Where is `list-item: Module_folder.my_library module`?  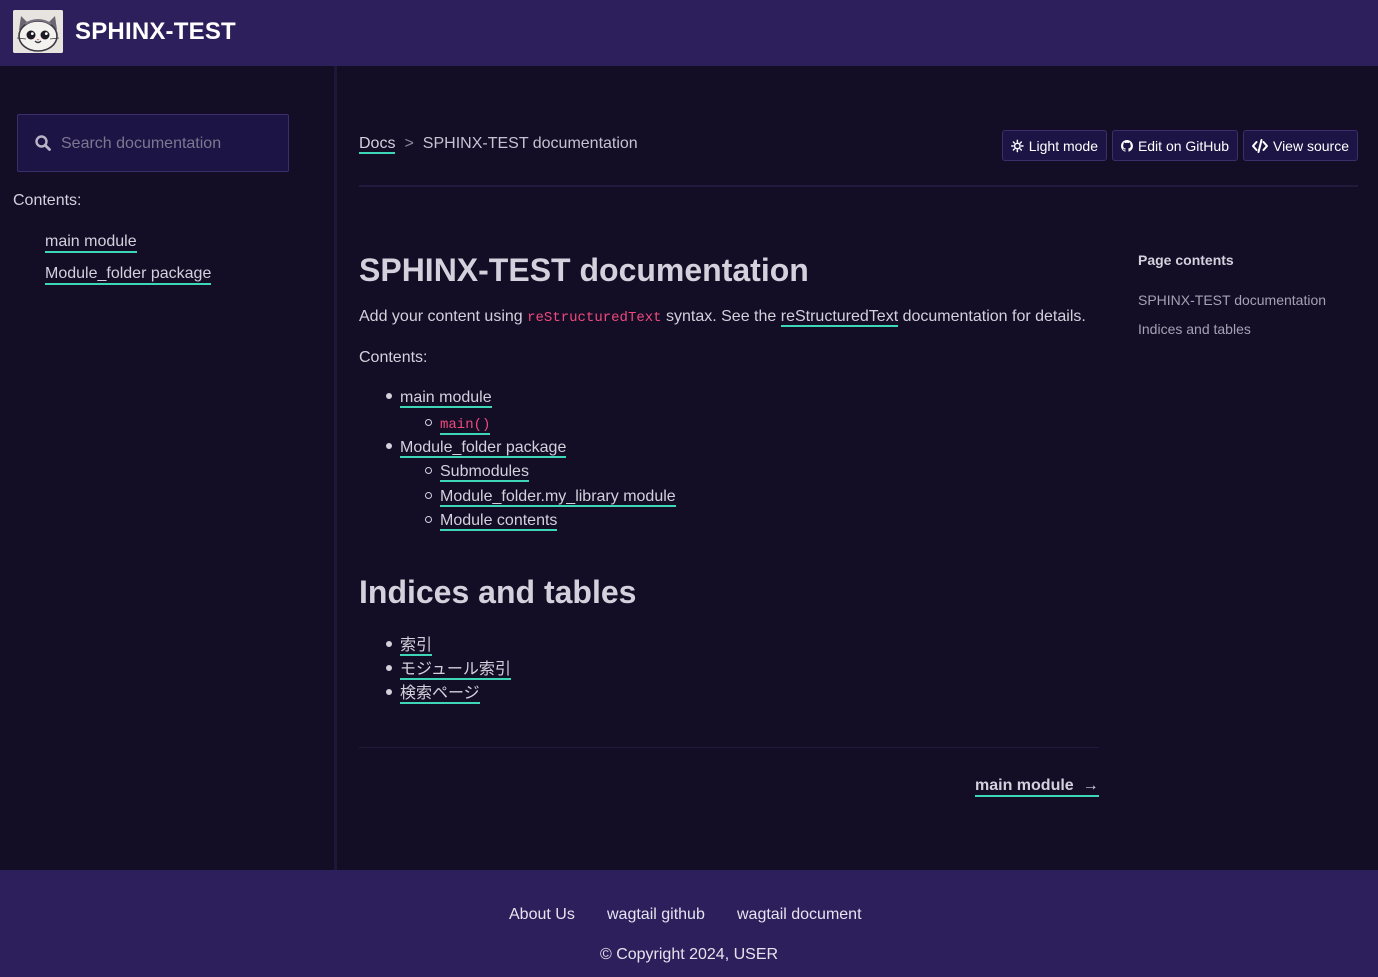 list-item: Module_folder.my_library module is located at coordinates (550, 497).